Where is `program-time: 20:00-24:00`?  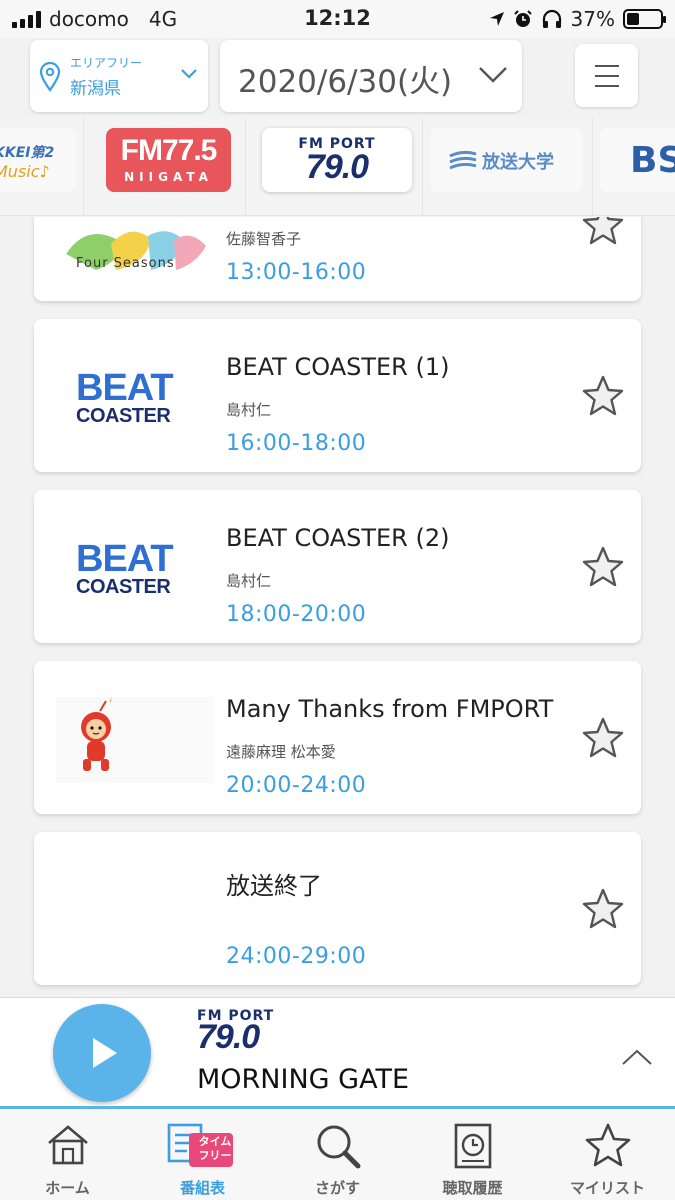 program-time: 20:00-24:00 is located at coordinates (296, 785).